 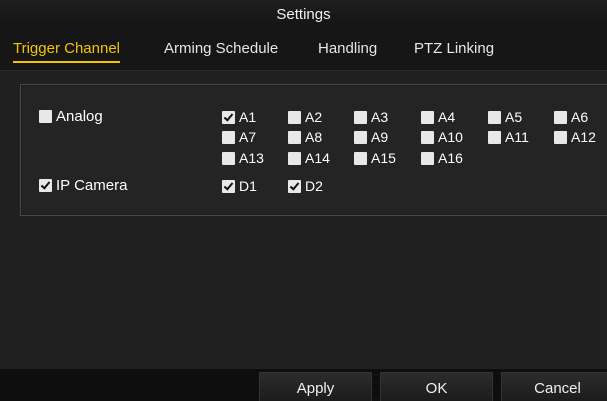 I want to click on channel-a16: A16, so click(x=442, y=158).